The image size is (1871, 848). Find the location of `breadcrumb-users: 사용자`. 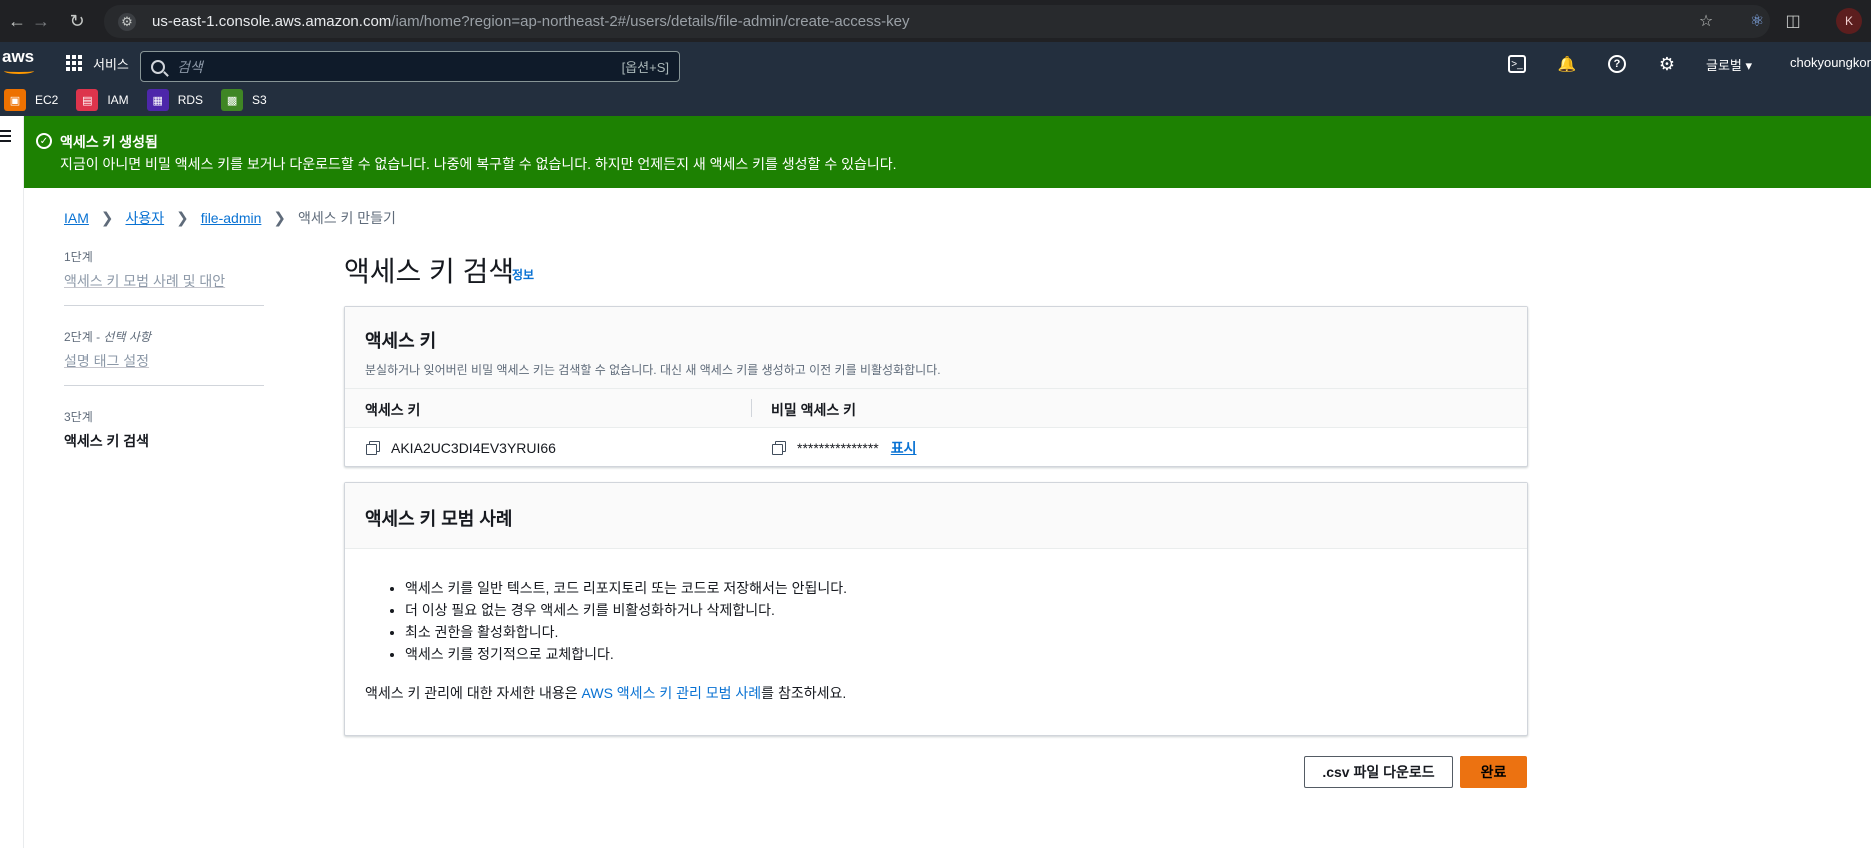

breadcrumb-users: 사용자 is located at coordinates (144, 218).